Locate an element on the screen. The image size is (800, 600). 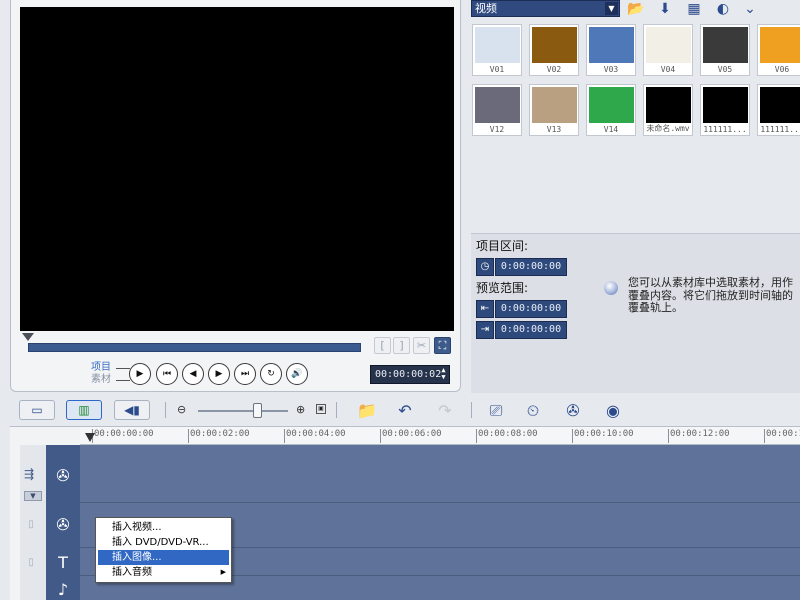
fit-to-window-icon: ▣ is located at coordinates (321, 409).